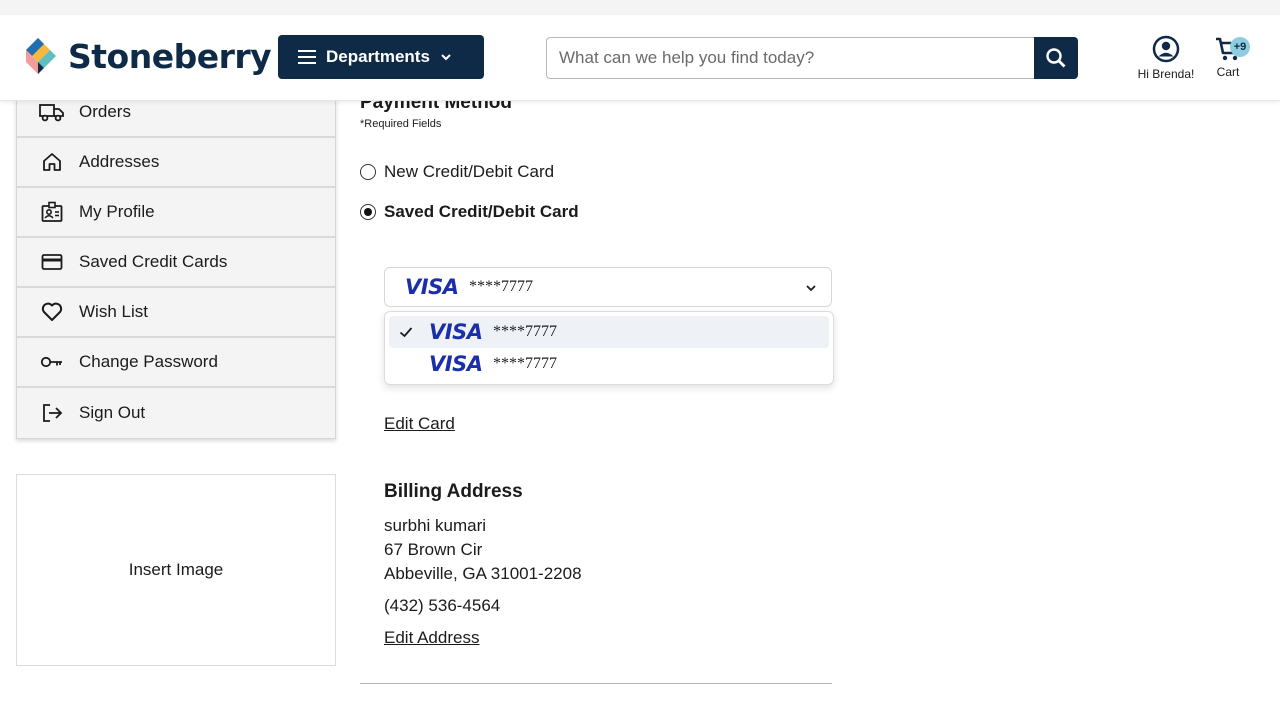  I want to click on sidebar-item-saved-credit-cards: Saved Credit Cards, so click(176, 263).